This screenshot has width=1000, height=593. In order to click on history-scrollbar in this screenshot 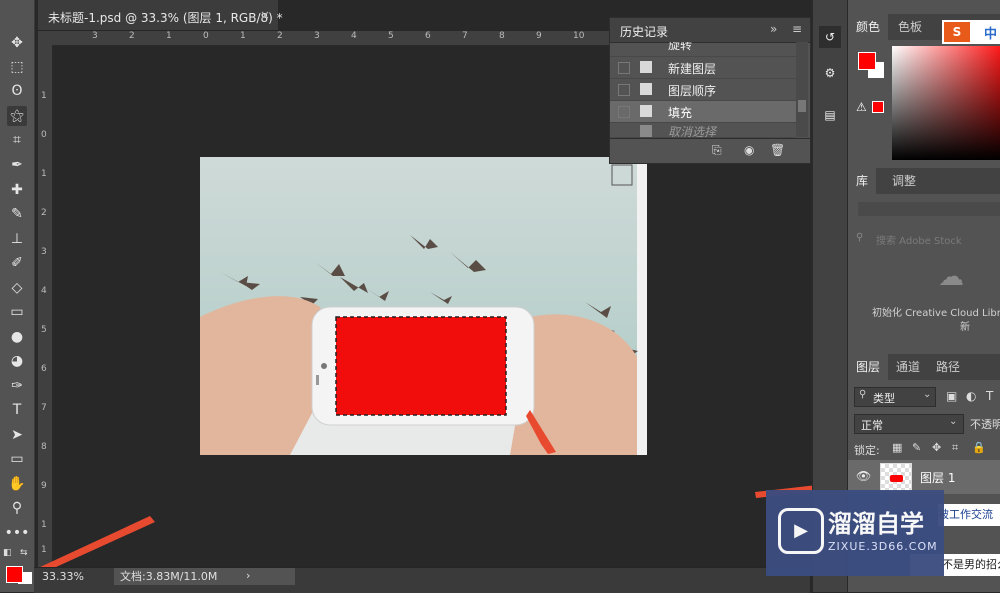, I will do `click(802, 89)`.